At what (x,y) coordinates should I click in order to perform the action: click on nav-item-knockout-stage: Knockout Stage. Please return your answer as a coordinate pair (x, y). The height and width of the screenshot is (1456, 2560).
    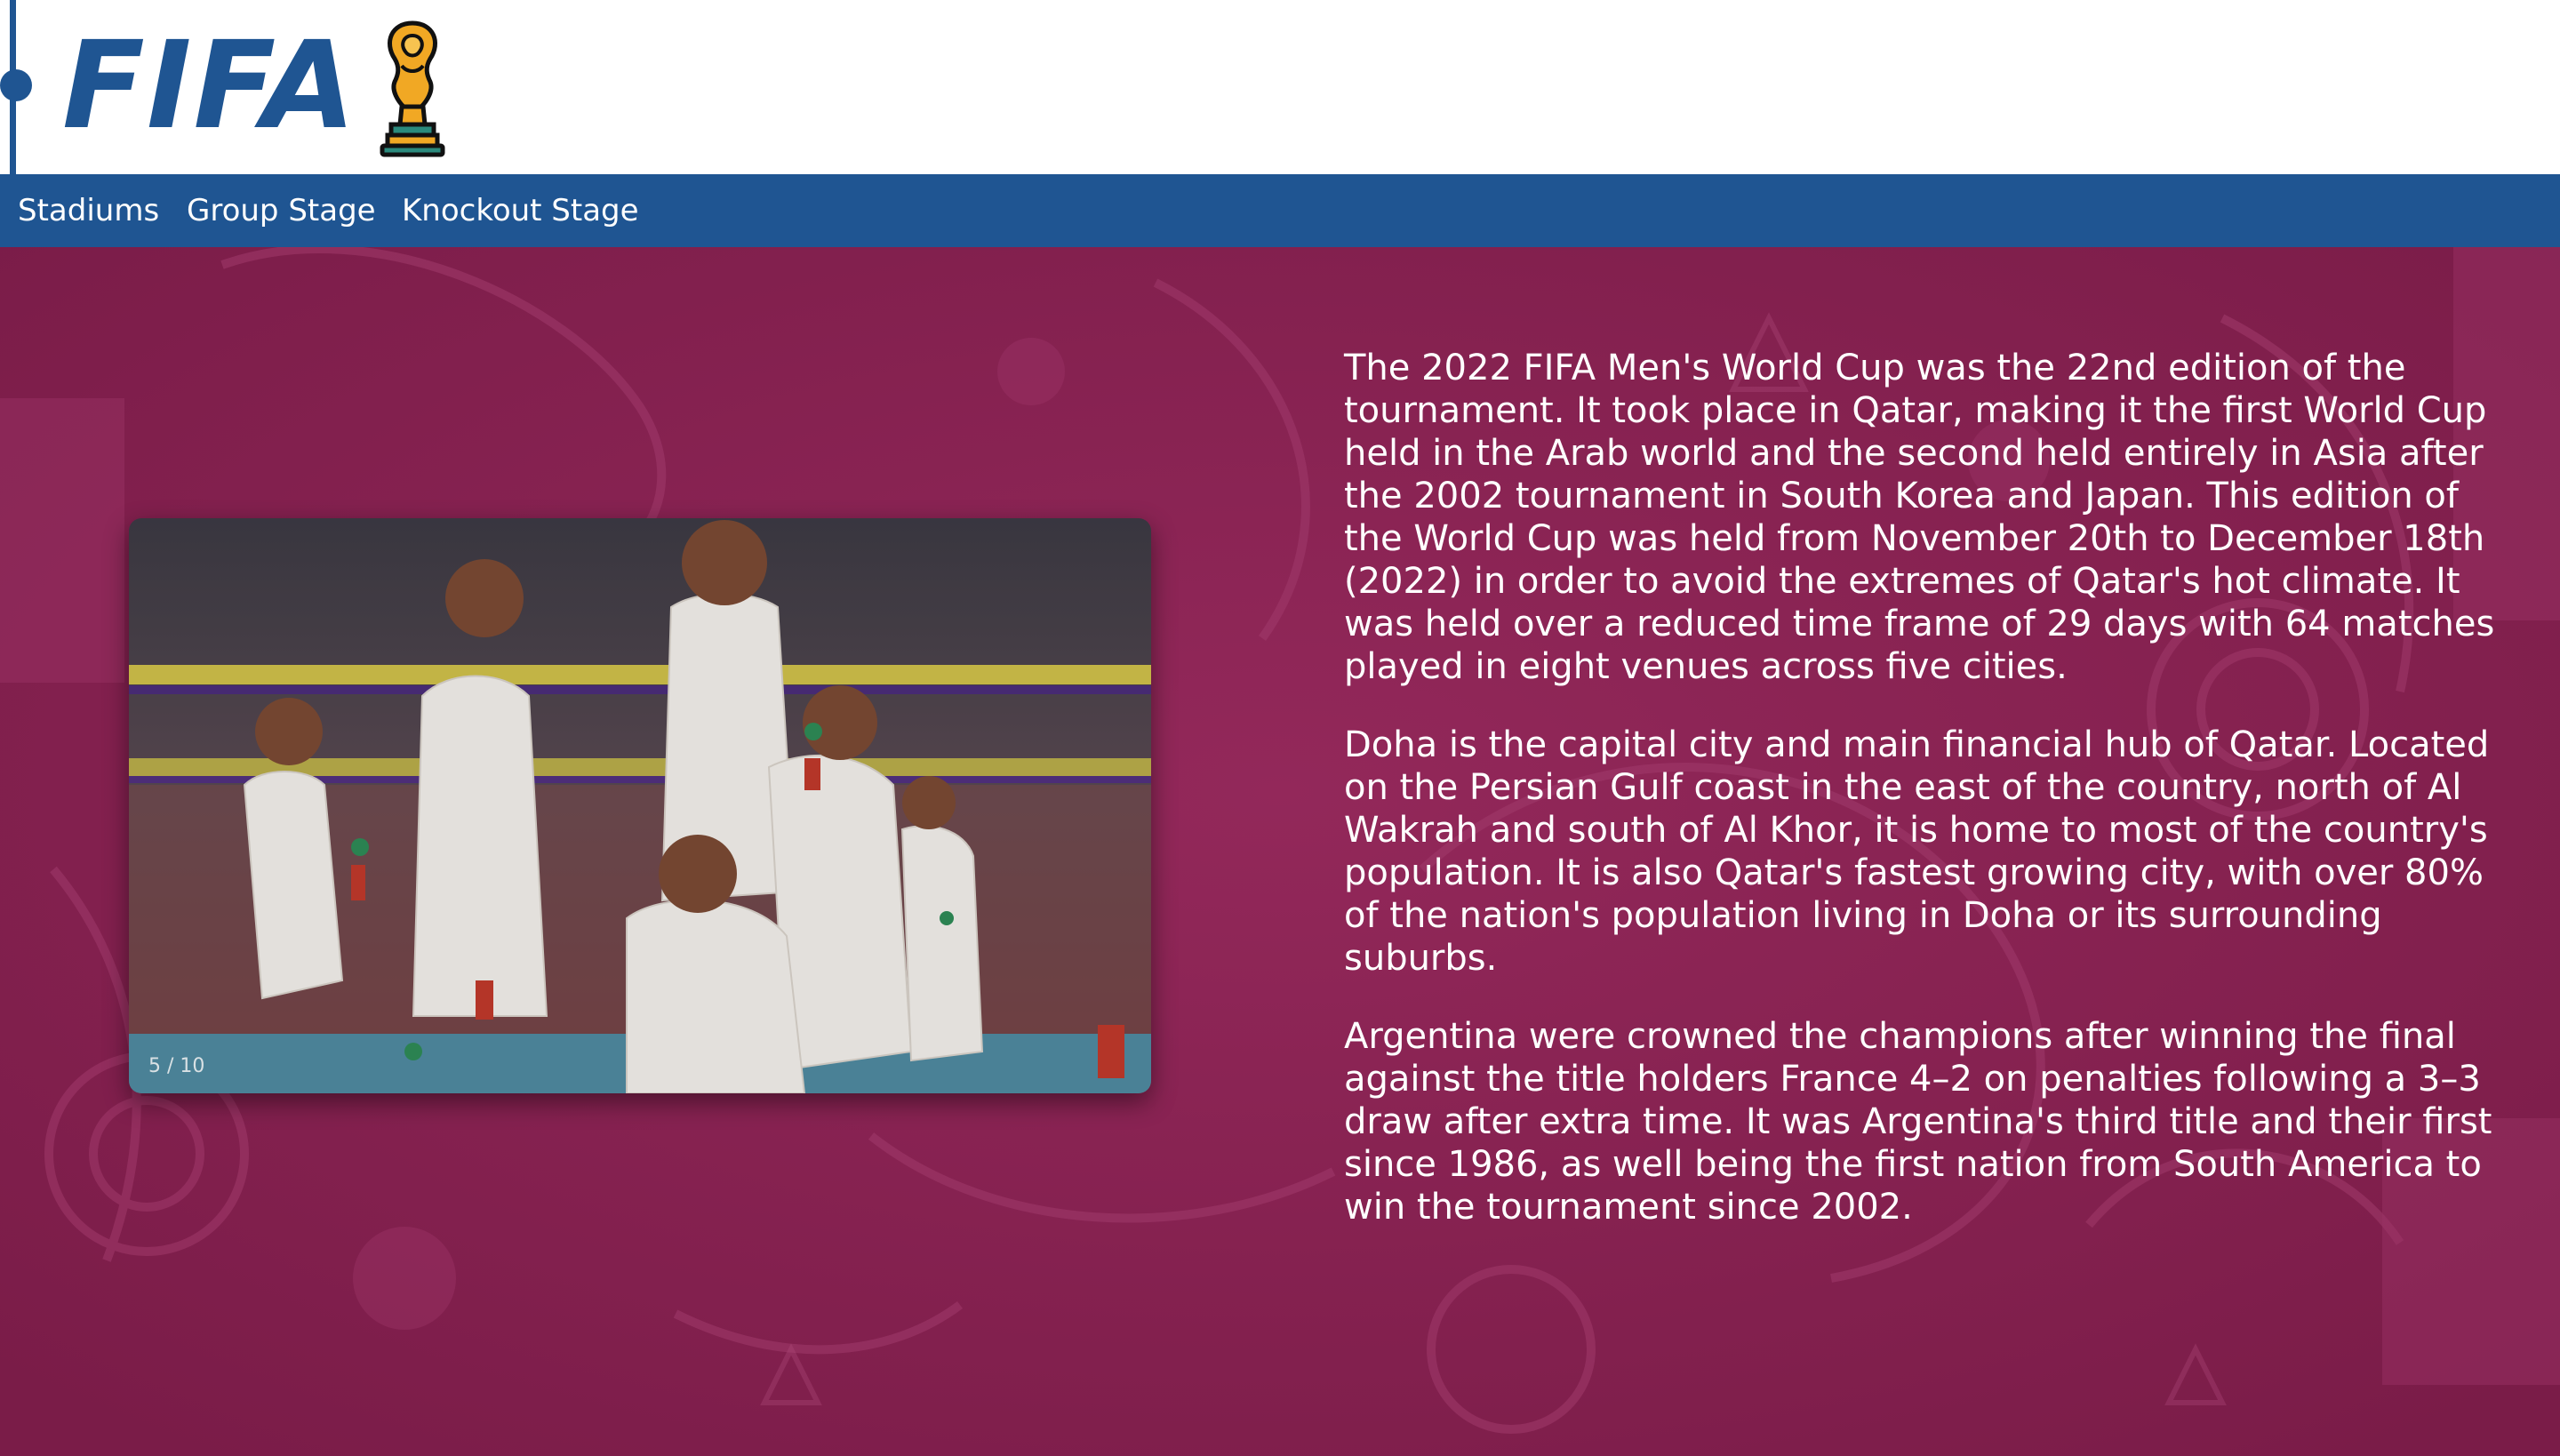
    Looking at the image, I should click on (520, 210).